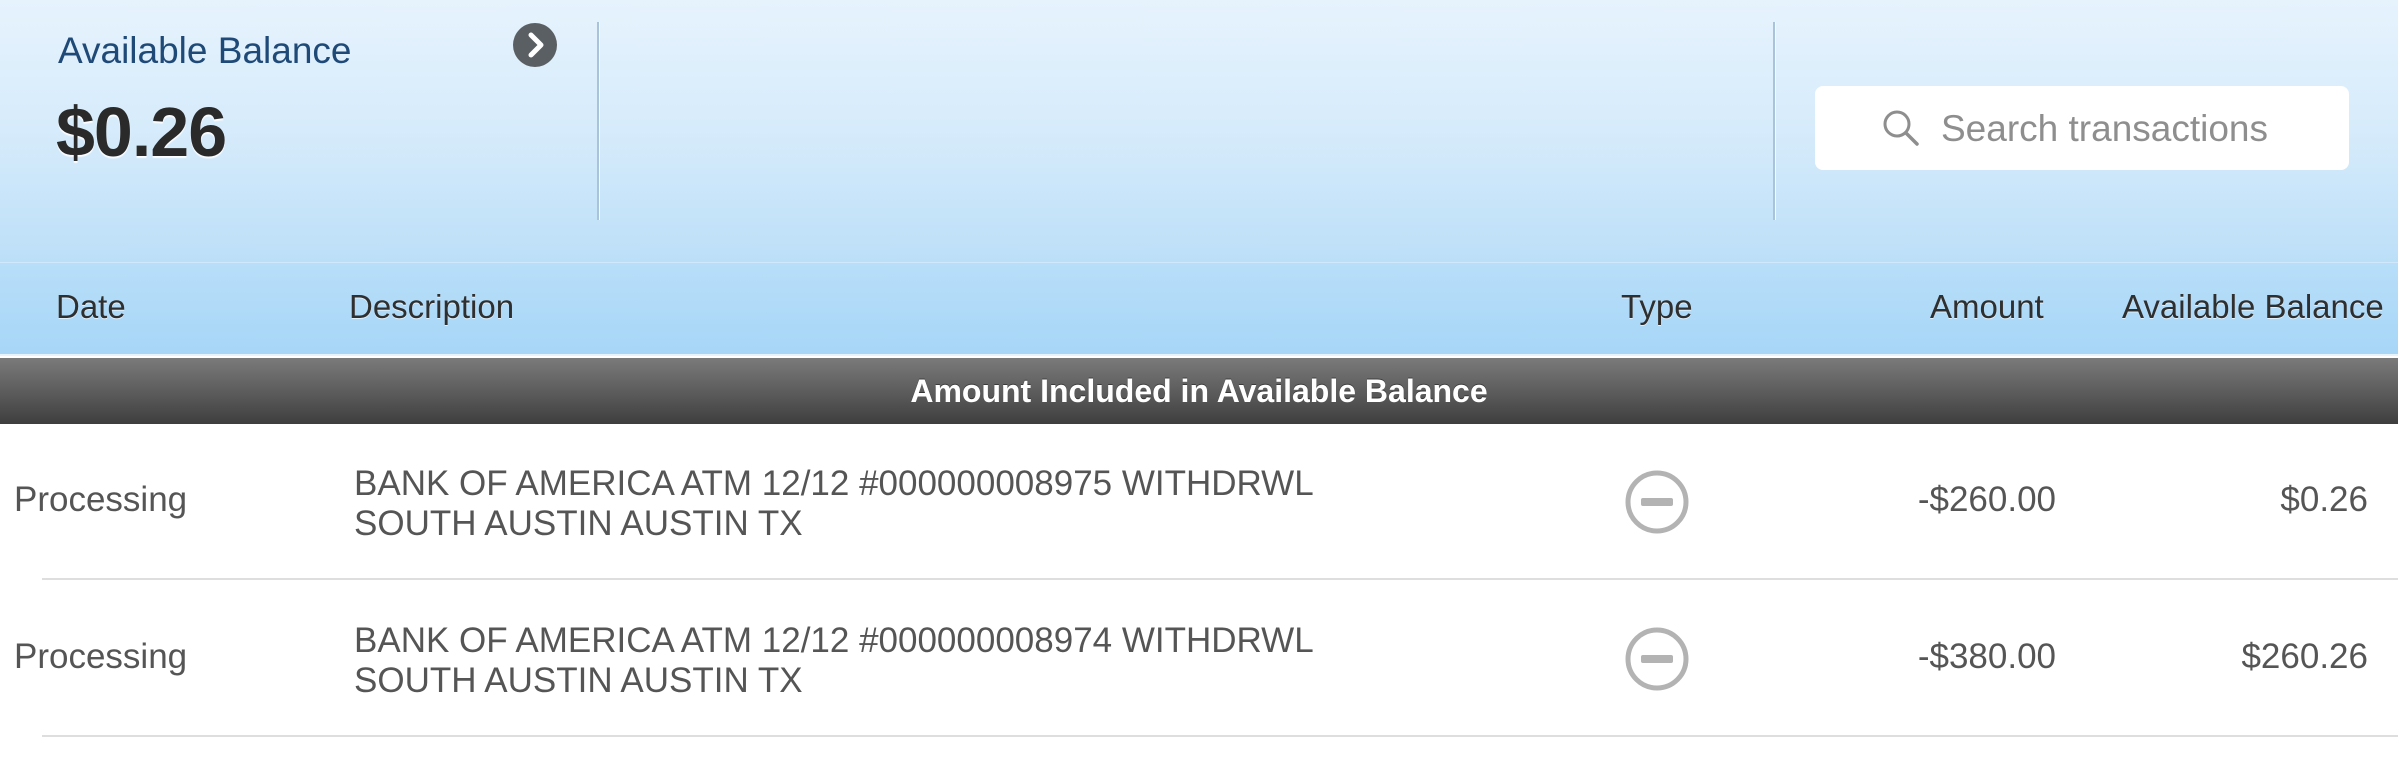 The image size is (2398, 766). I want to click on search-box, so click(2082, 128).